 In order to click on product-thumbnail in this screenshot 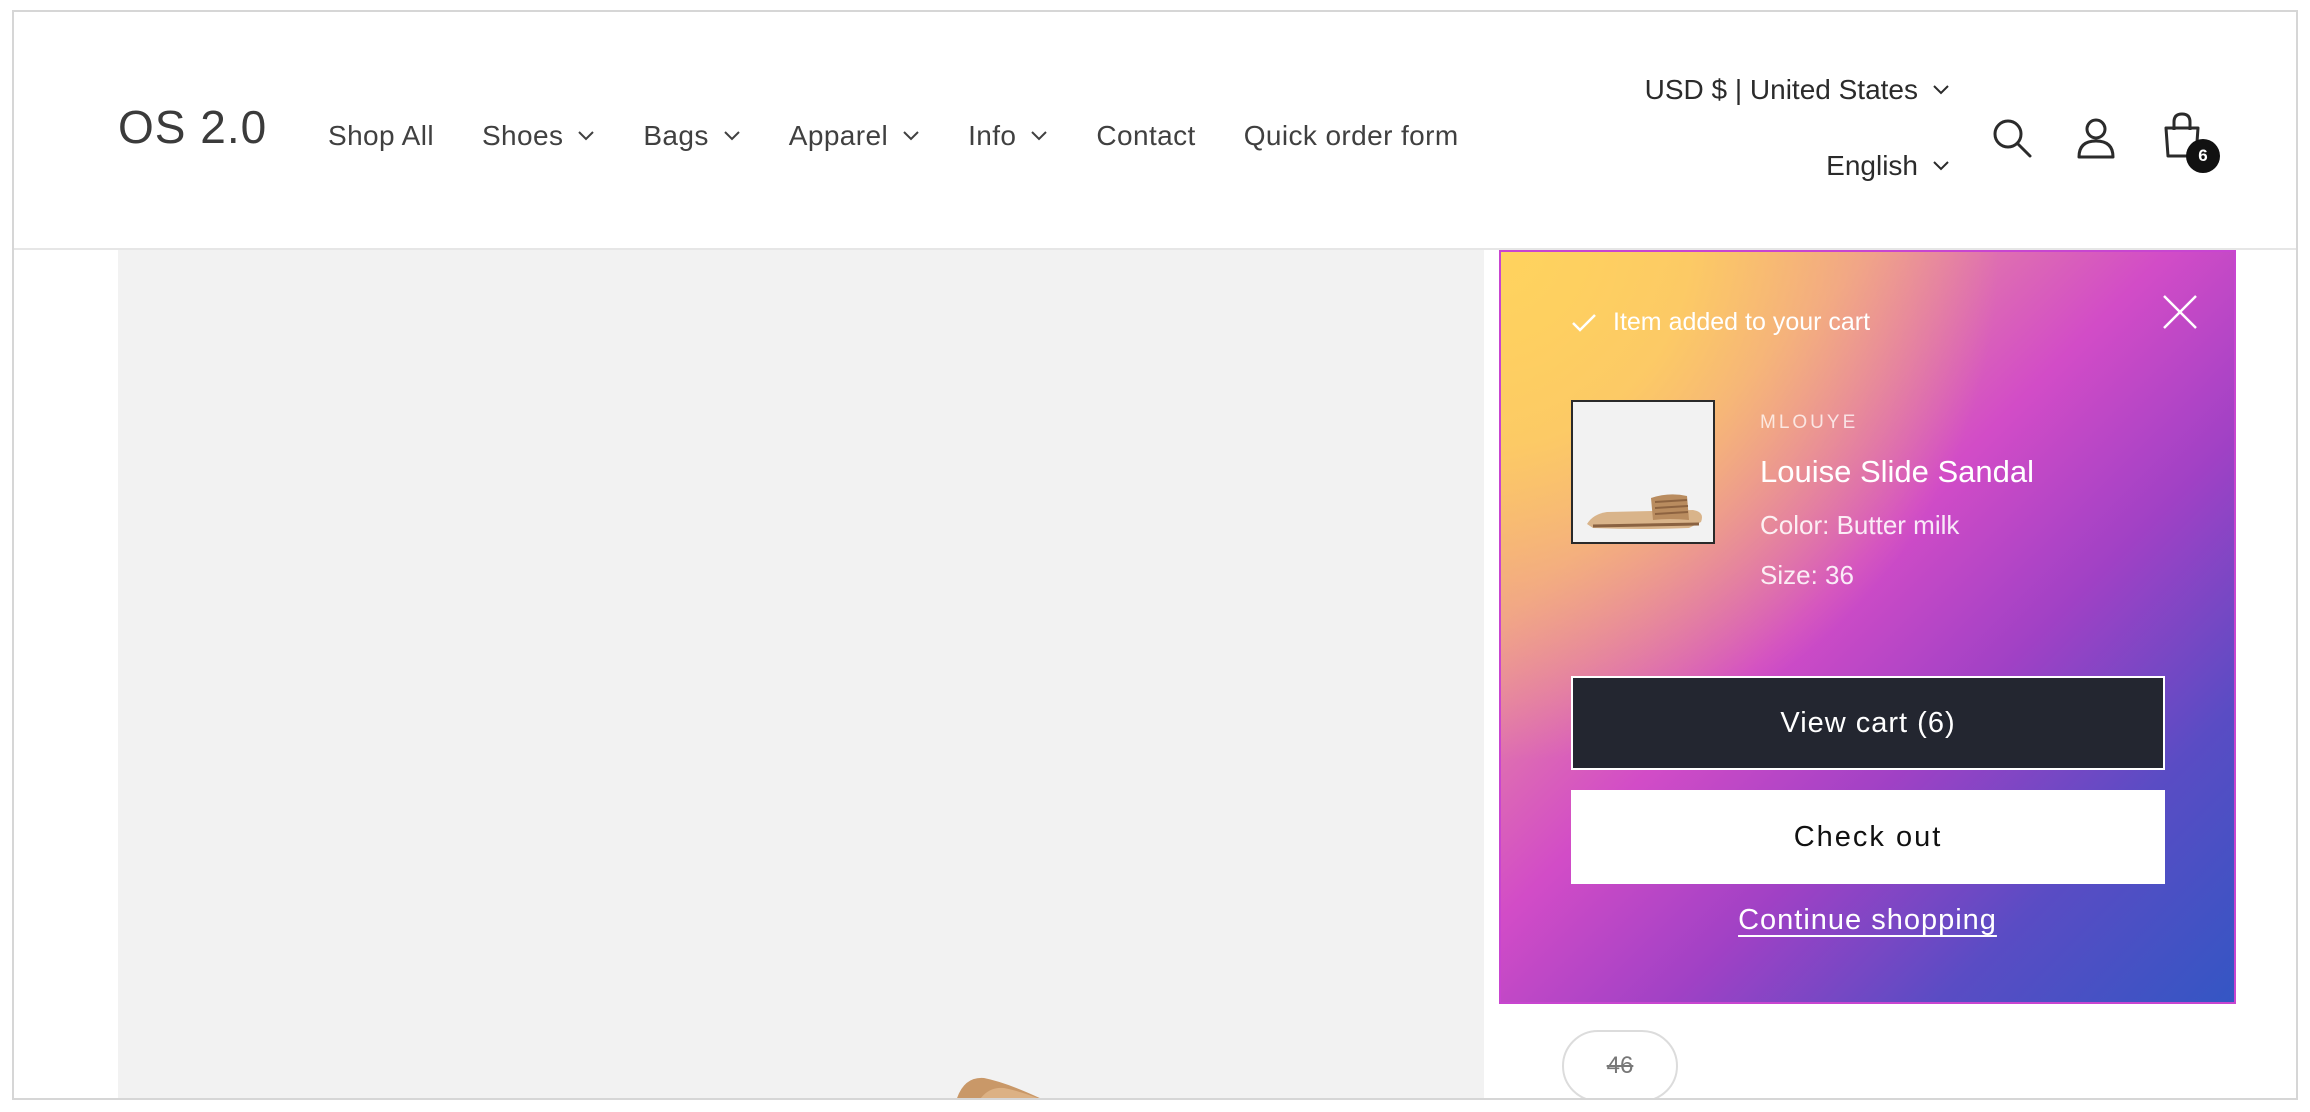, I will do `click(1643, 472)`.